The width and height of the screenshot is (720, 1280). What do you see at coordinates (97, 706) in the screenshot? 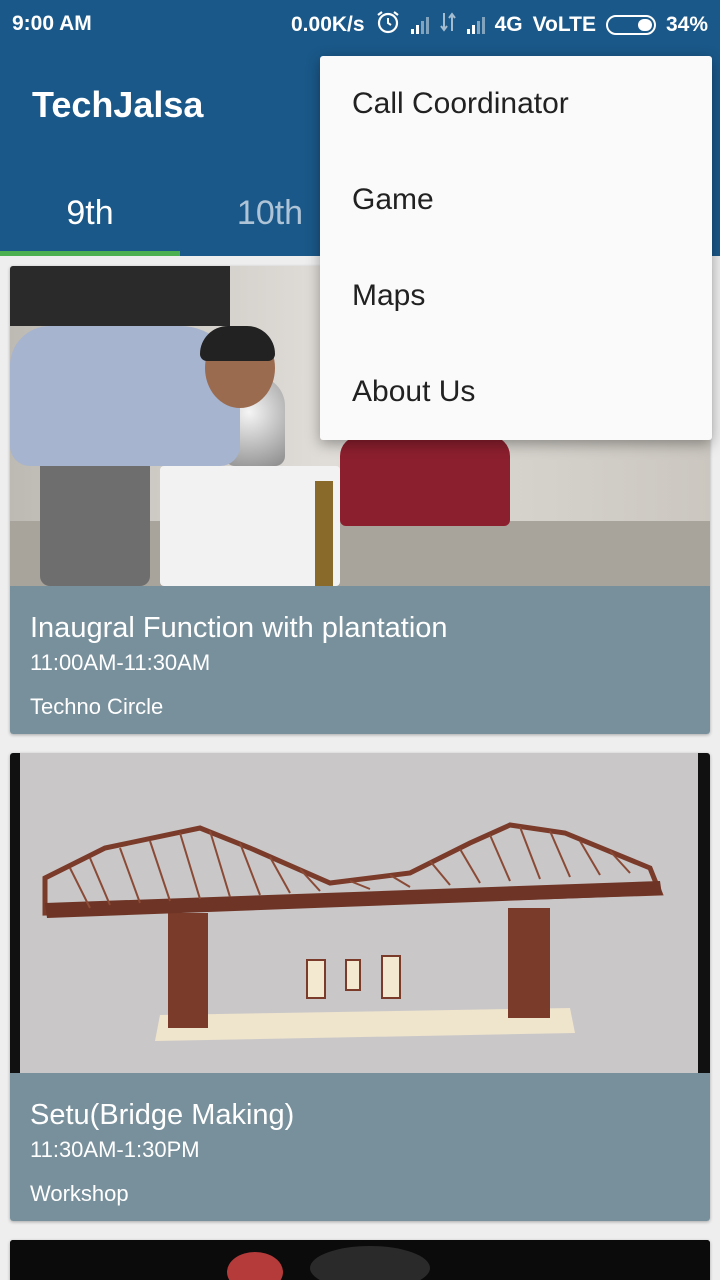
I see `event-venue: Techno Circle` at bounding box center [97, 706].